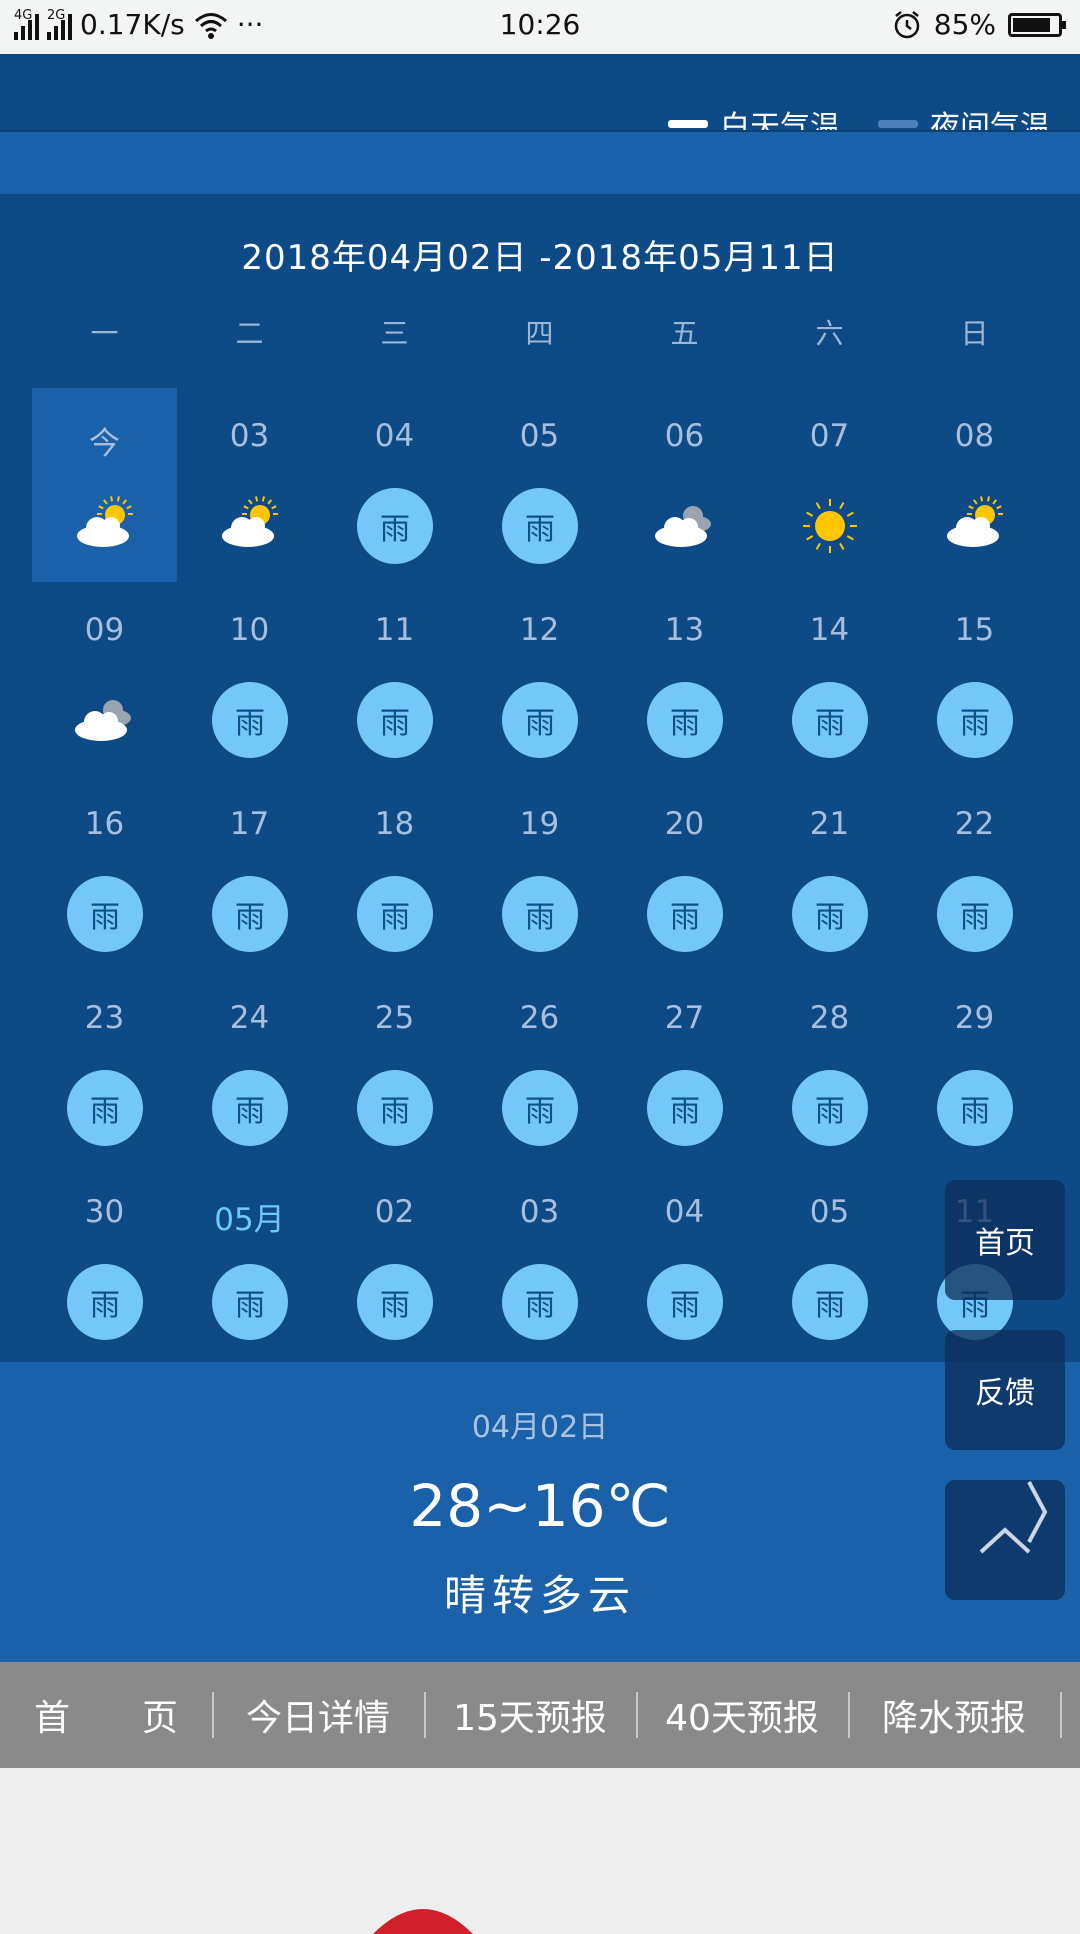 The width and height of the screenshot is (1080, 1934). Describe the element at coordinates (829, 630) in the screenshot. I see `day-number: 14` at that location.